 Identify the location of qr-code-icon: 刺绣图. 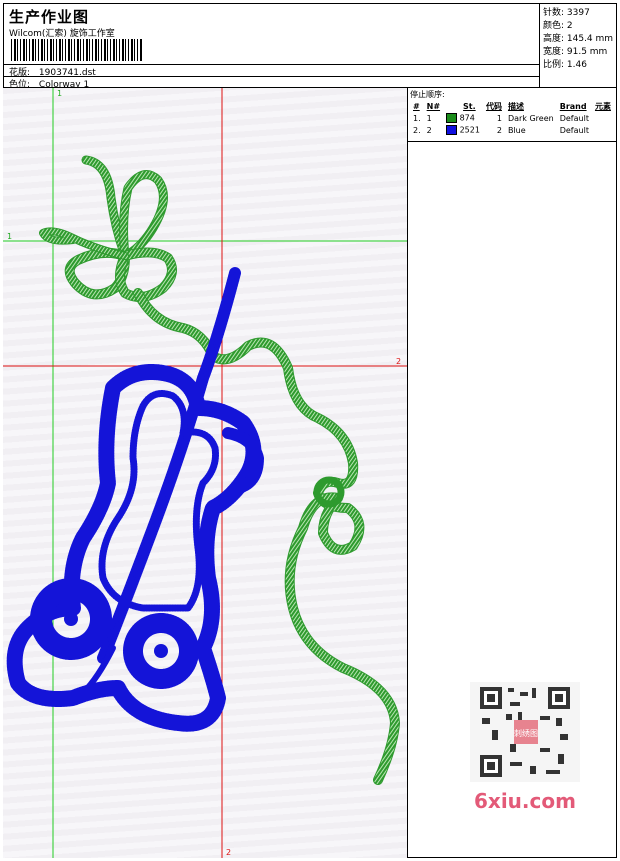
(525, 732).